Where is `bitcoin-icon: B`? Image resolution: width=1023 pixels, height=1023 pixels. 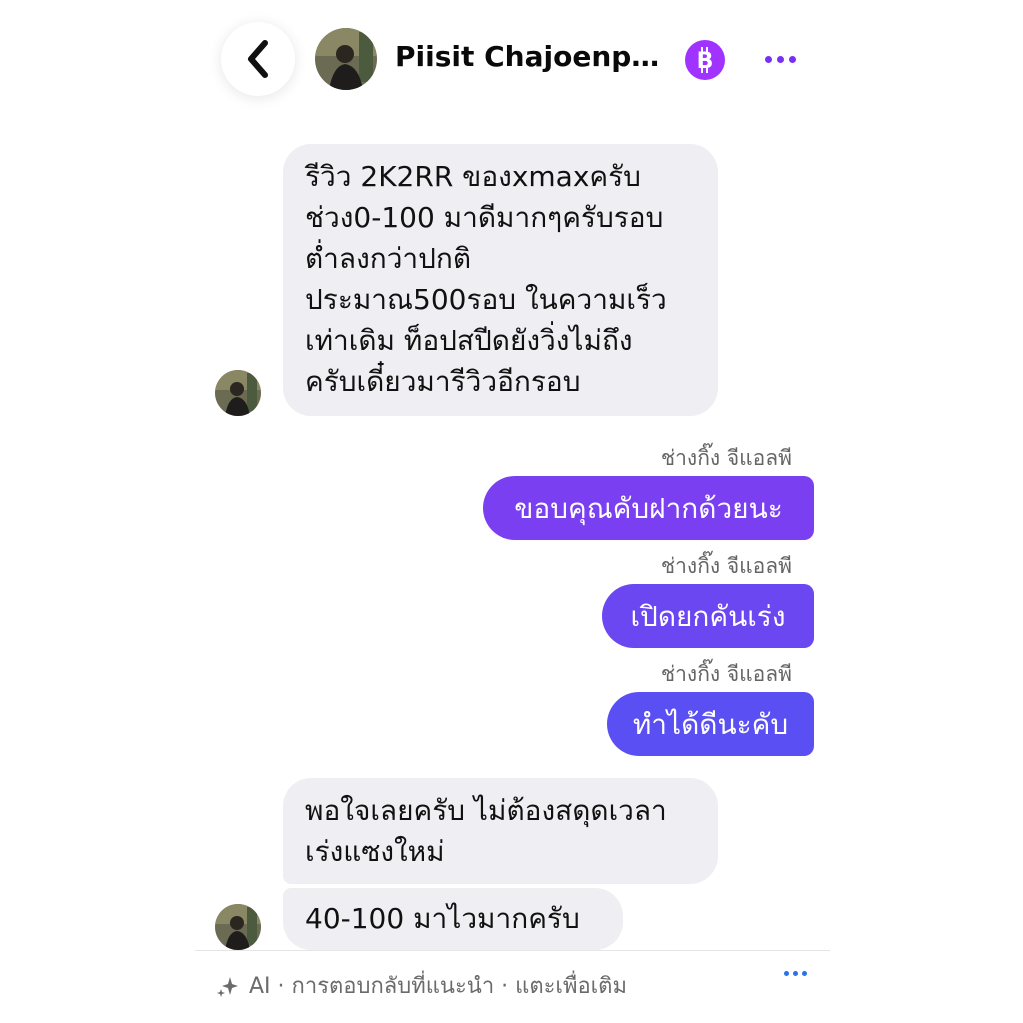 bitcoin-icon: B is located at coordinates (705, 60).